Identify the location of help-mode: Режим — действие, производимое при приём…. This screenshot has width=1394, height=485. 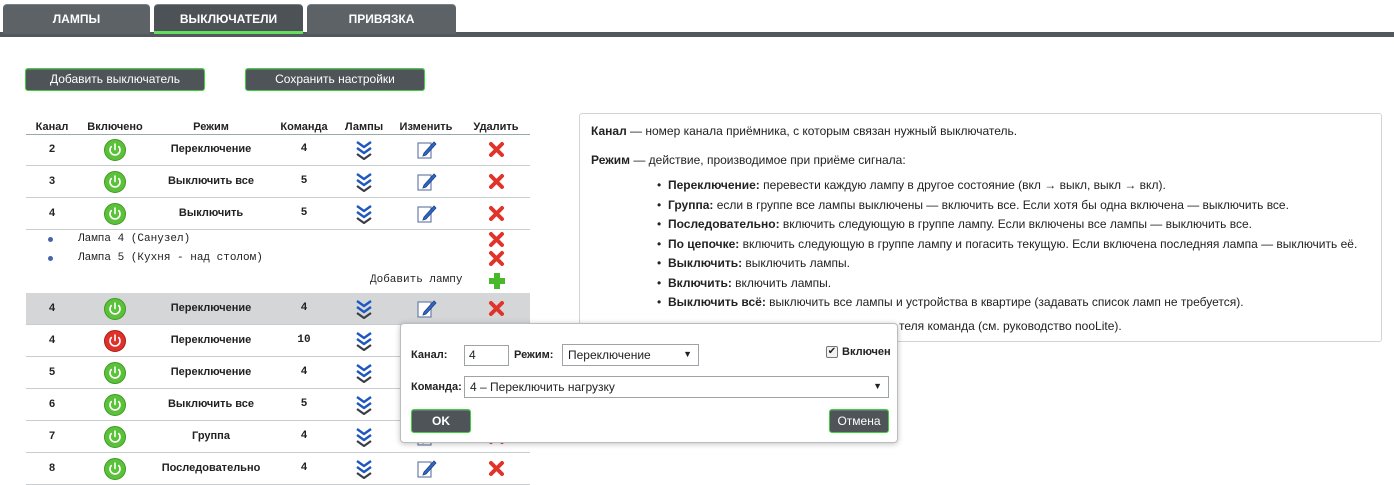
(748, 160).